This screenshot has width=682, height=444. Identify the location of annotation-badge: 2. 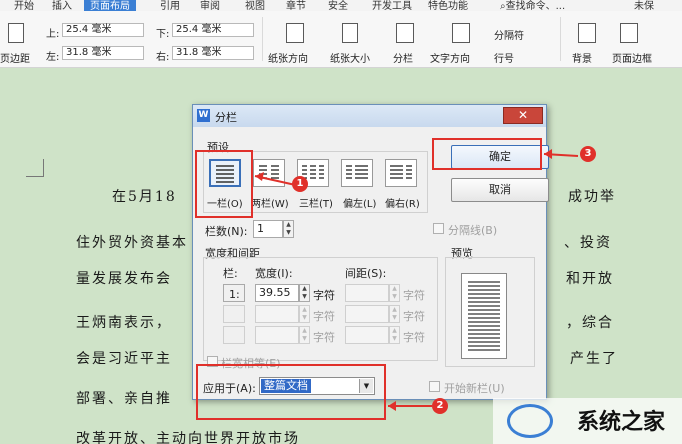
(440, 406).